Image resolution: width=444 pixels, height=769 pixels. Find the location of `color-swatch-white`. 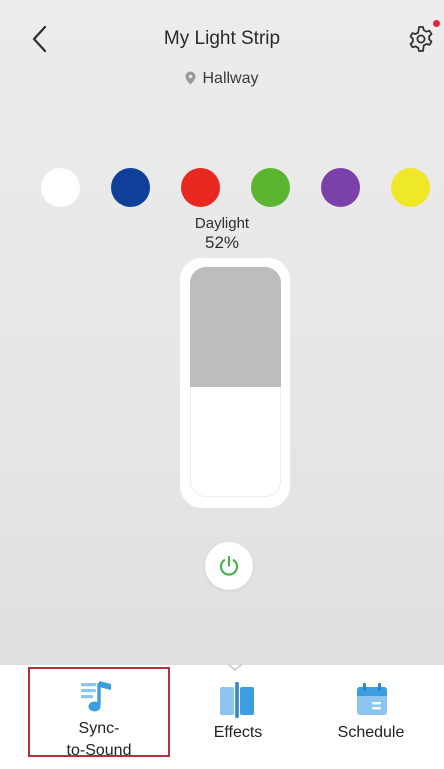

color-swatch-white is located at coordinates (60, 187).